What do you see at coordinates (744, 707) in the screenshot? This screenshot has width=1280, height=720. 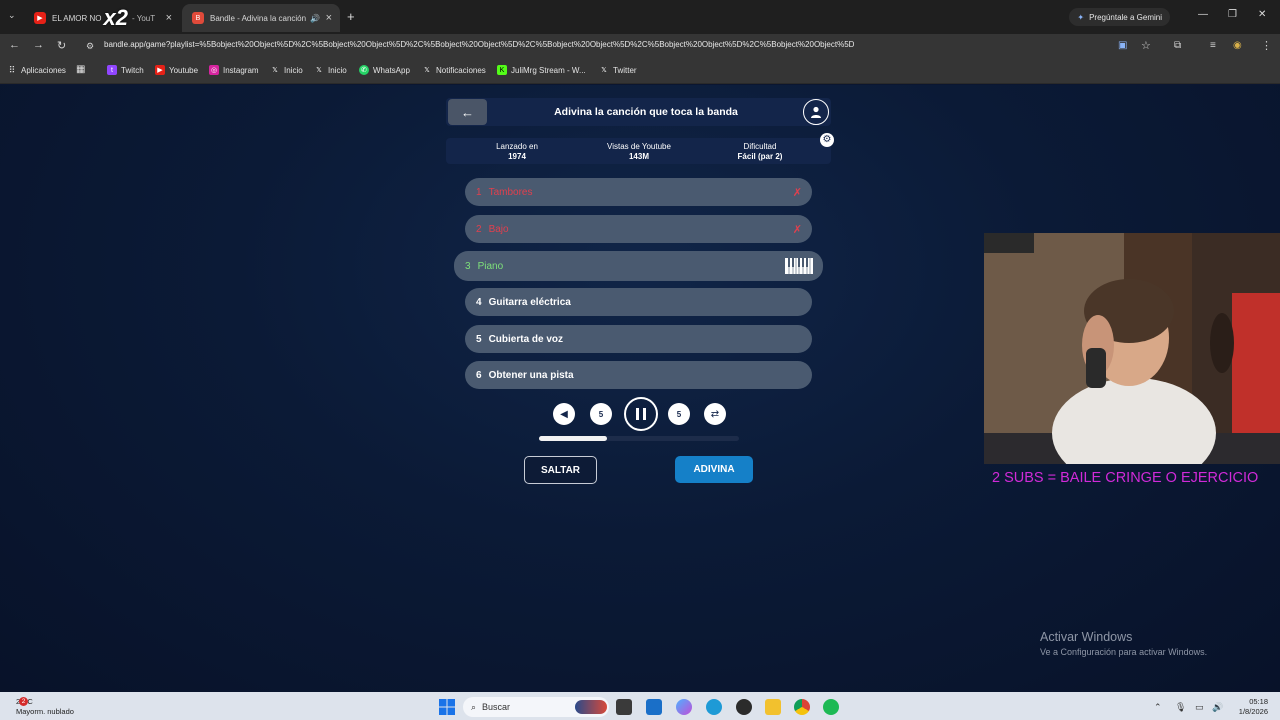 I see `obs-icon` at bounding box center [744, 707].